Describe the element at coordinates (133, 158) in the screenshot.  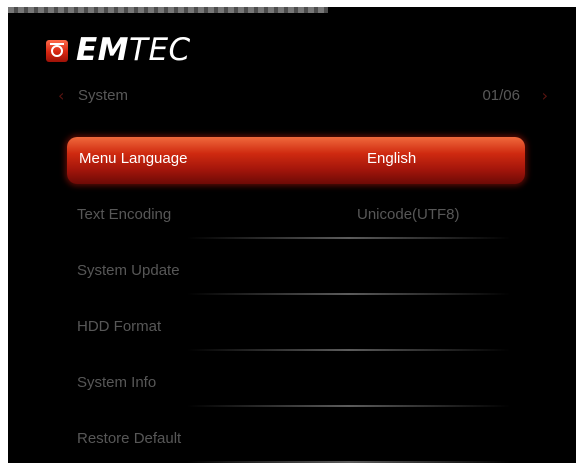
I see `menu-item-label: Menu Language` at that location.